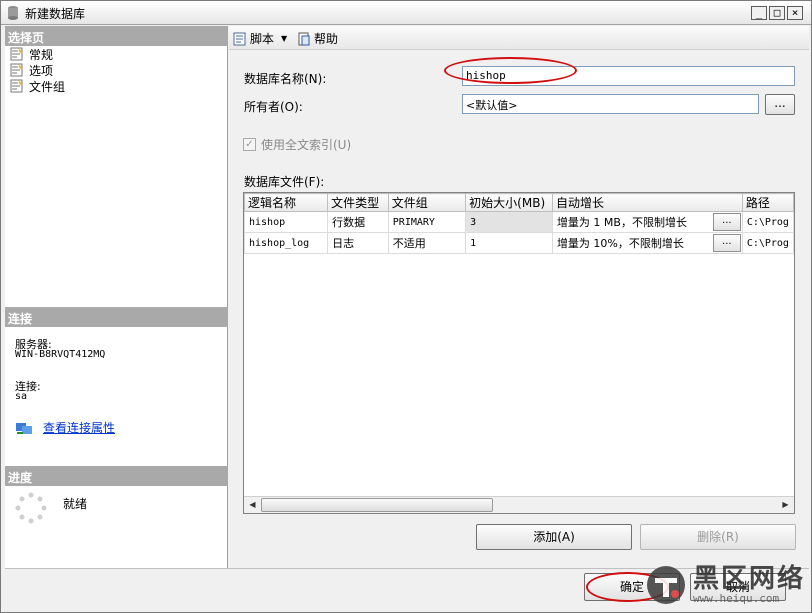 The image size is (812, 613). I want to click on watermark-logo-icon, so click(665, 585).